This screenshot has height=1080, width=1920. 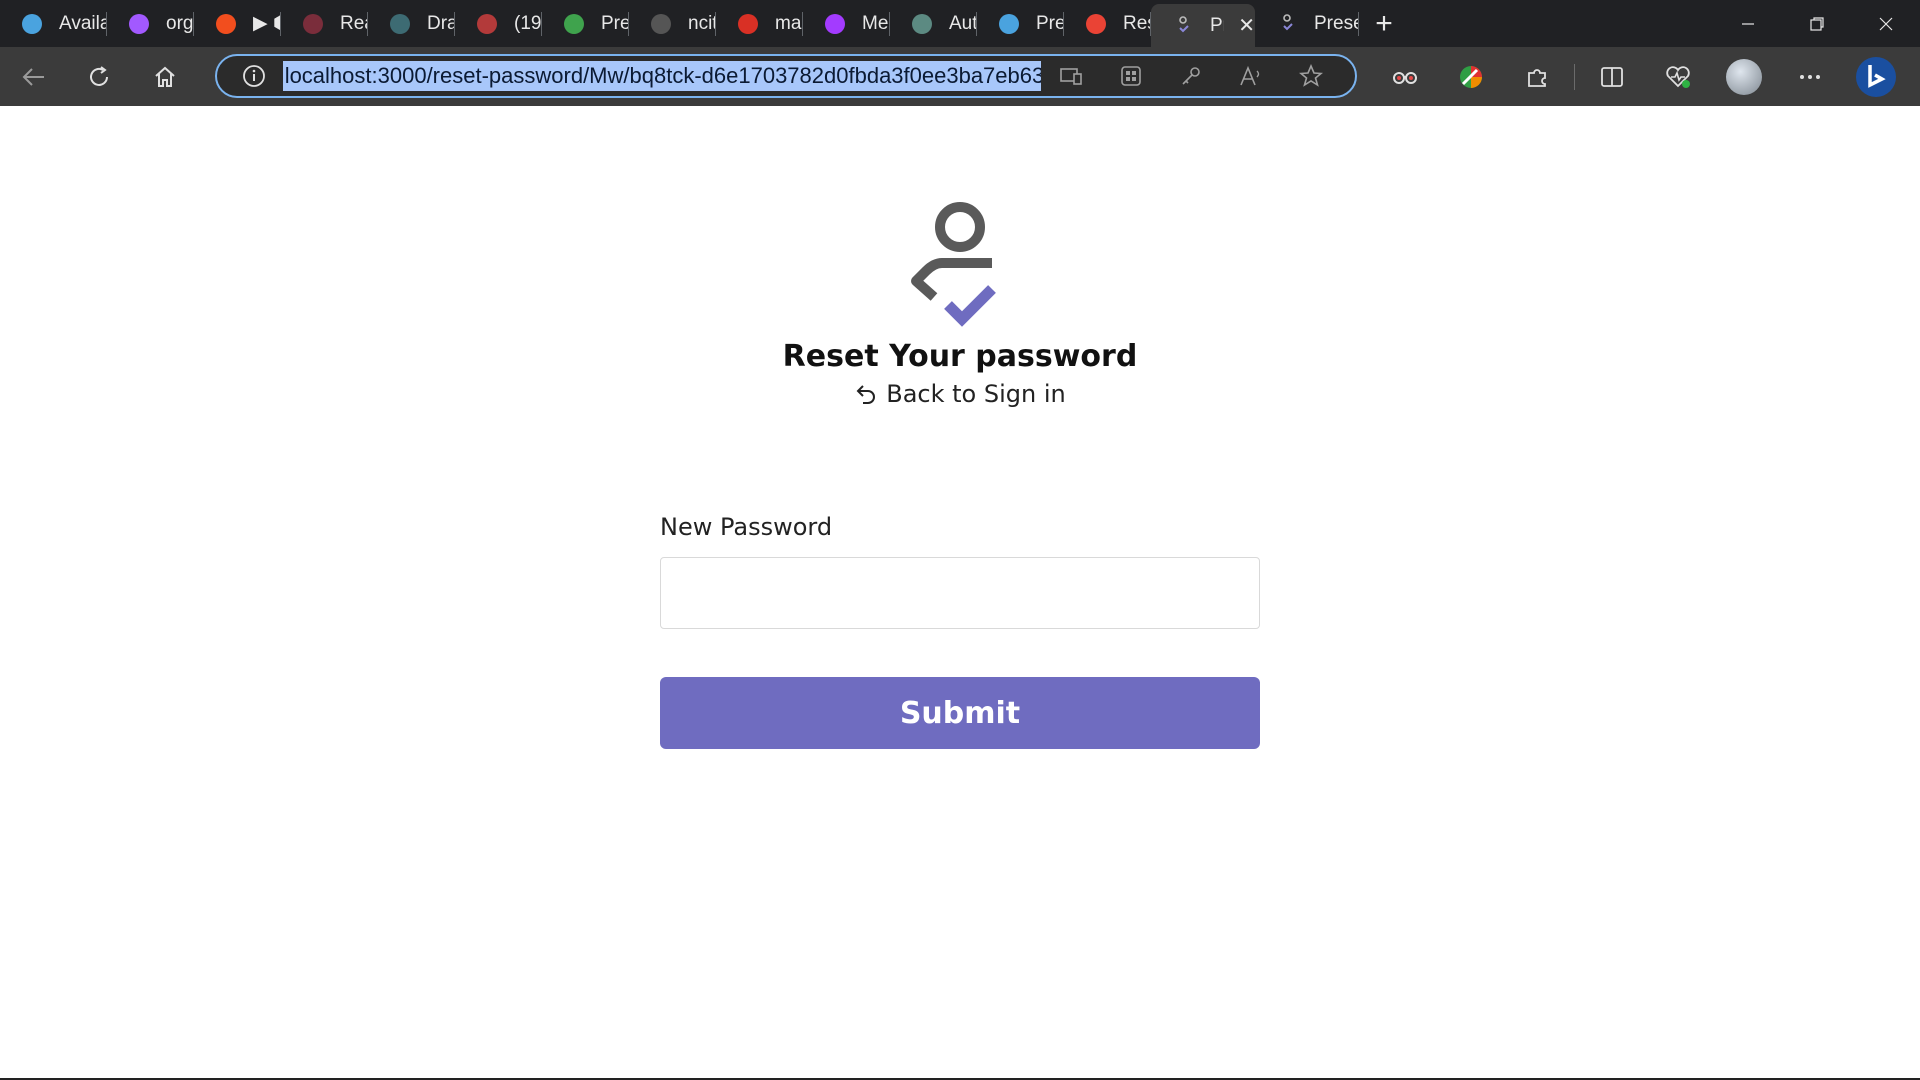 I want to click on extension-glasses-icon, so click(x=1405, y=76).